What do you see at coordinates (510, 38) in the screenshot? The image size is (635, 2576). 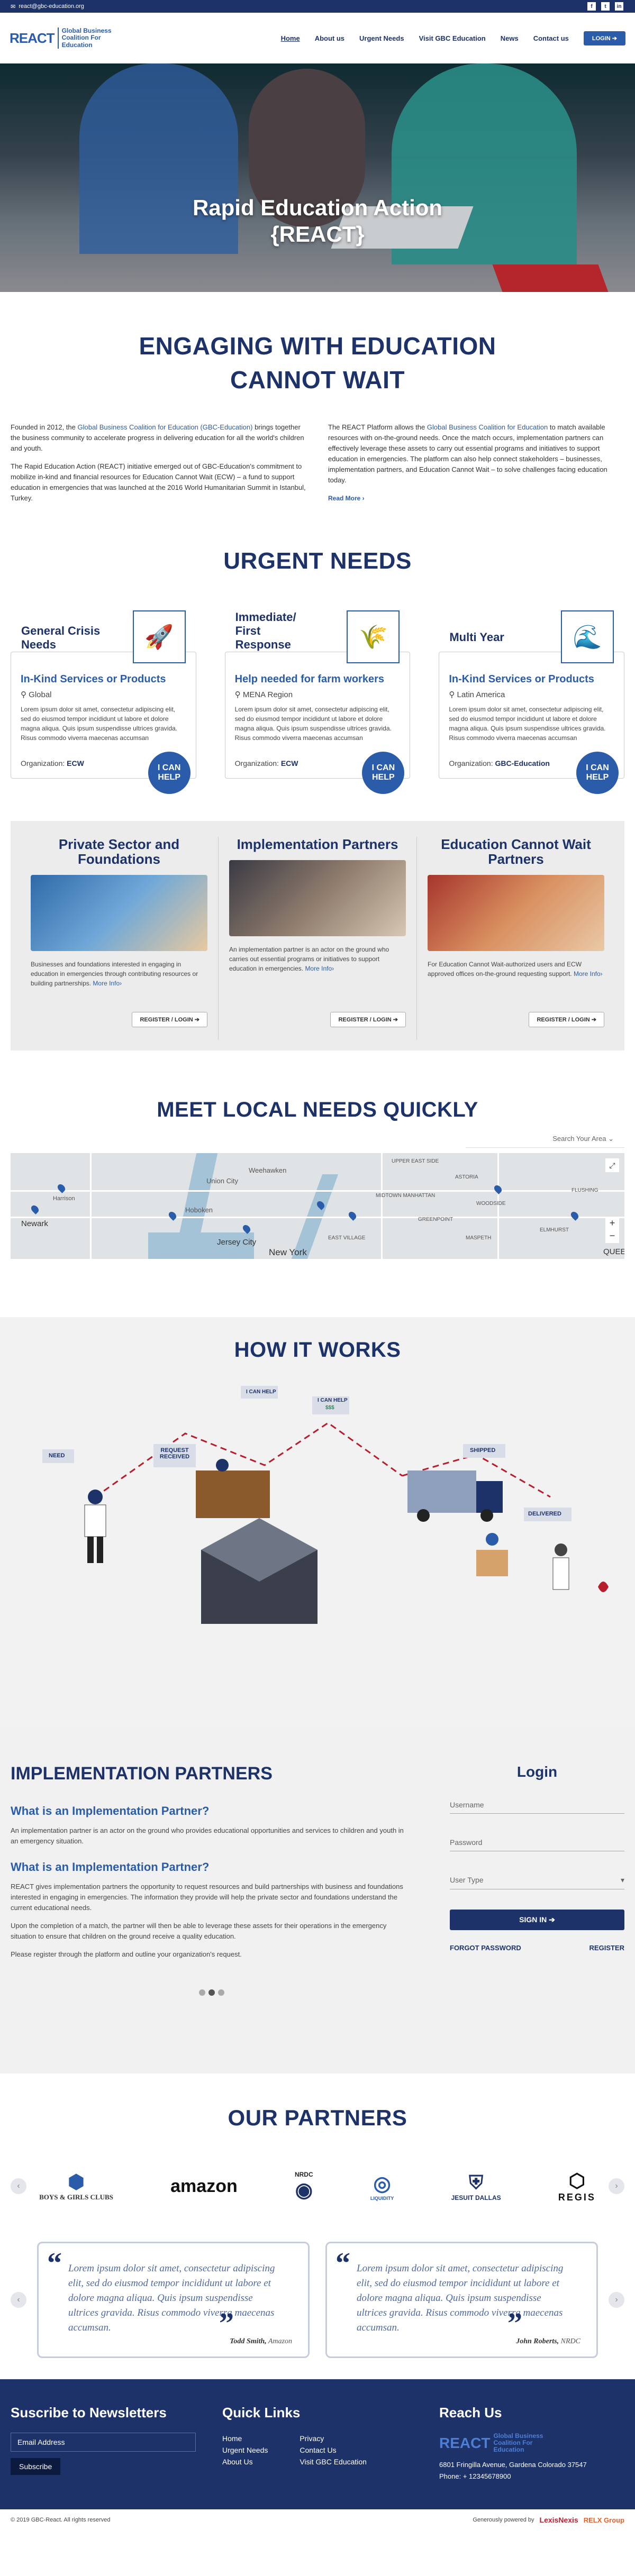 I see `nav-news: News` at bounding box center [510, 38].